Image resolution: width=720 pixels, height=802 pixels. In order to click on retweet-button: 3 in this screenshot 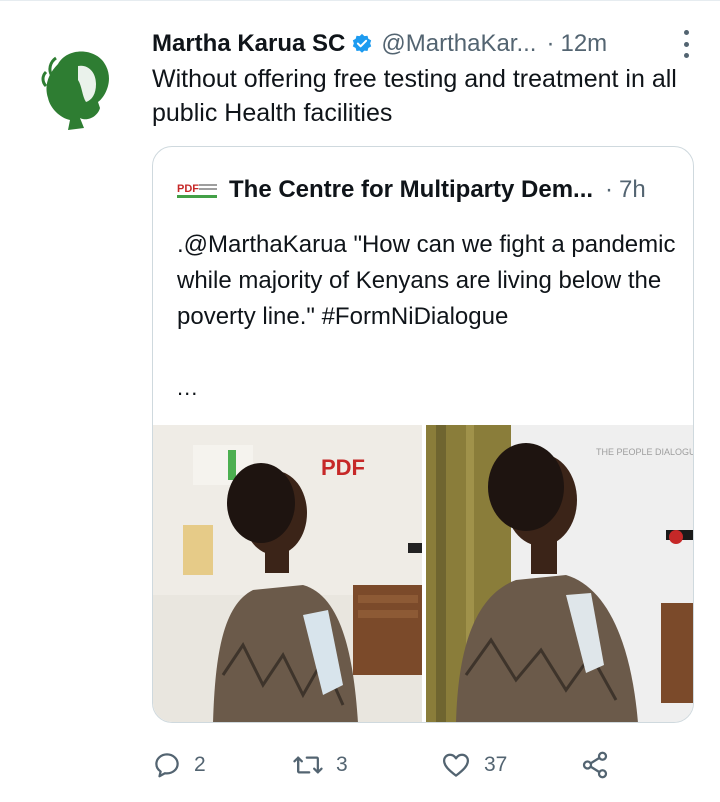, I will do `click(320, 765)`.